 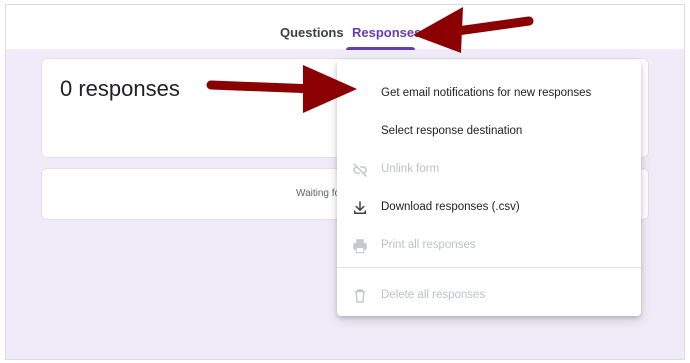 What do you see at coordinates (360, 170) in the screenshot?
I see `unlink-icon` at bounding box center [360, 170].